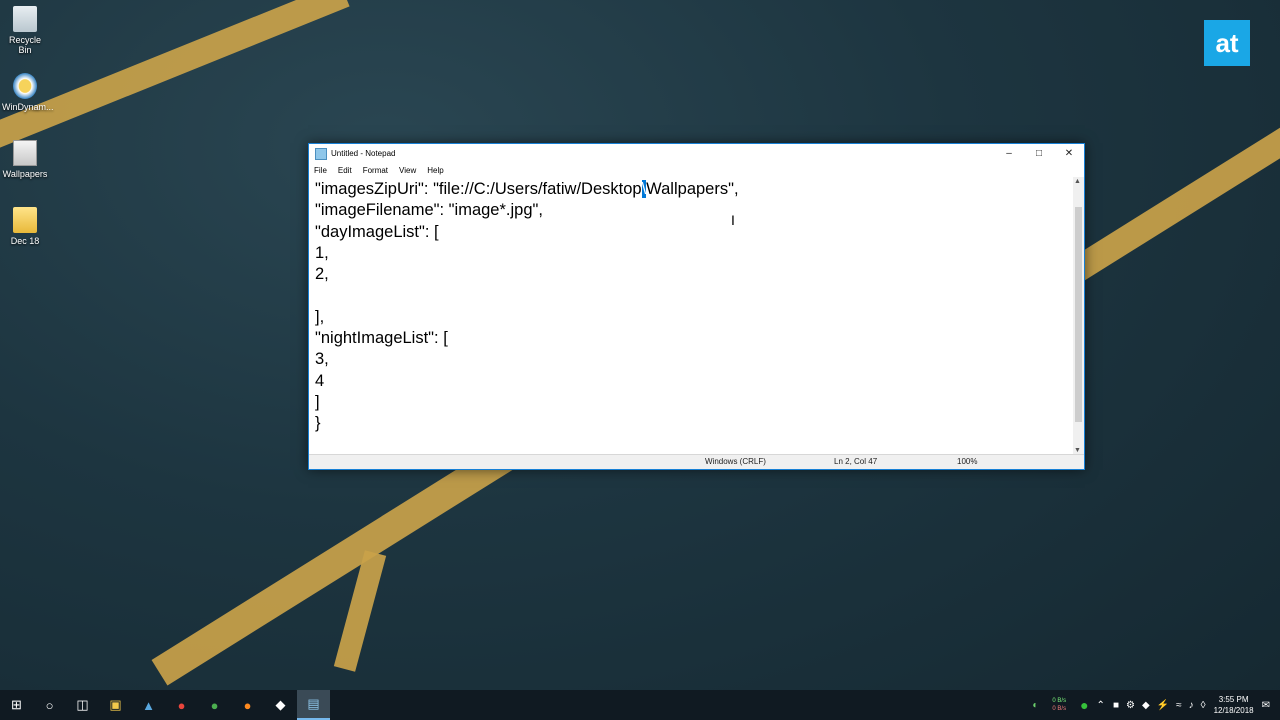  I want to click on scroll-up-icon: ▲, so click(1077, 181).